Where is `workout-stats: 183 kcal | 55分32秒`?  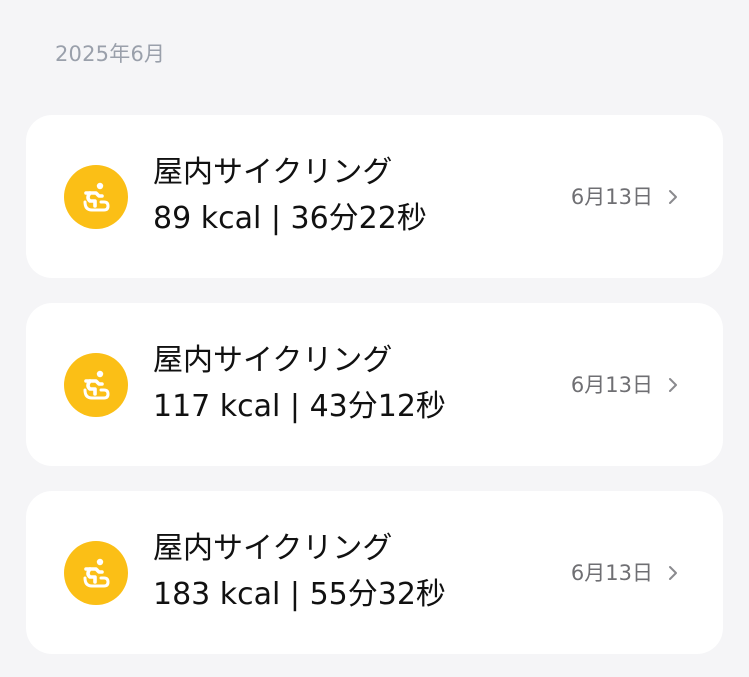
workout-stats: 183 kcal | 55分32秒 is located at coordinates (299, 594).